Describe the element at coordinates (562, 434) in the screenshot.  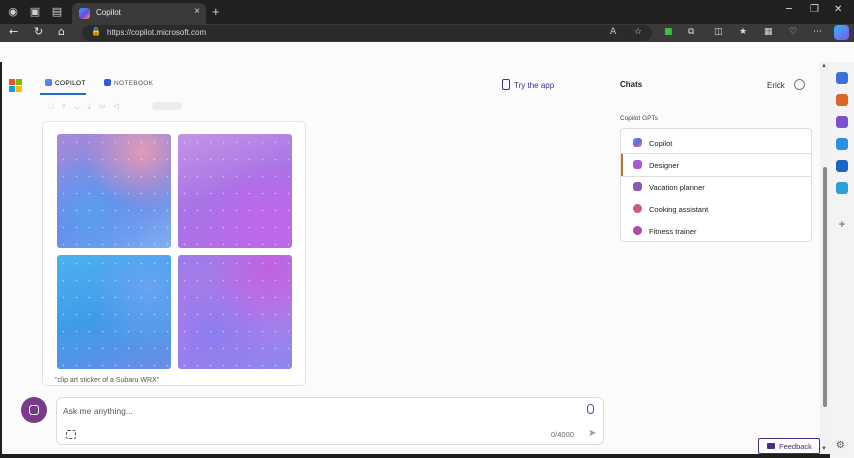
I see `character-counter: 0/4000` at that location.